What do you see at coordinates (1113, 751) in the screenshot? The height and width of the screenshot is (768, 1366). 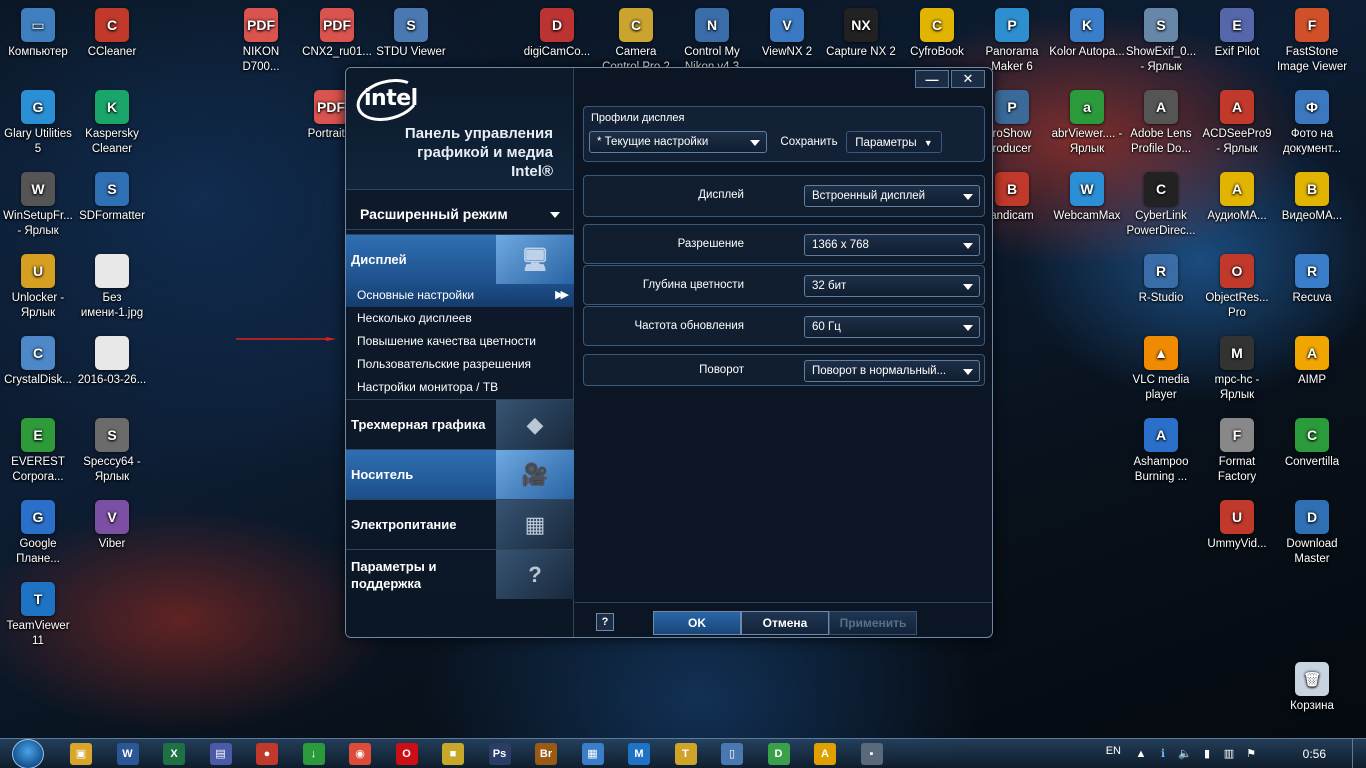 I see `language-indicator: EN` at bounding box center [1113, 751].